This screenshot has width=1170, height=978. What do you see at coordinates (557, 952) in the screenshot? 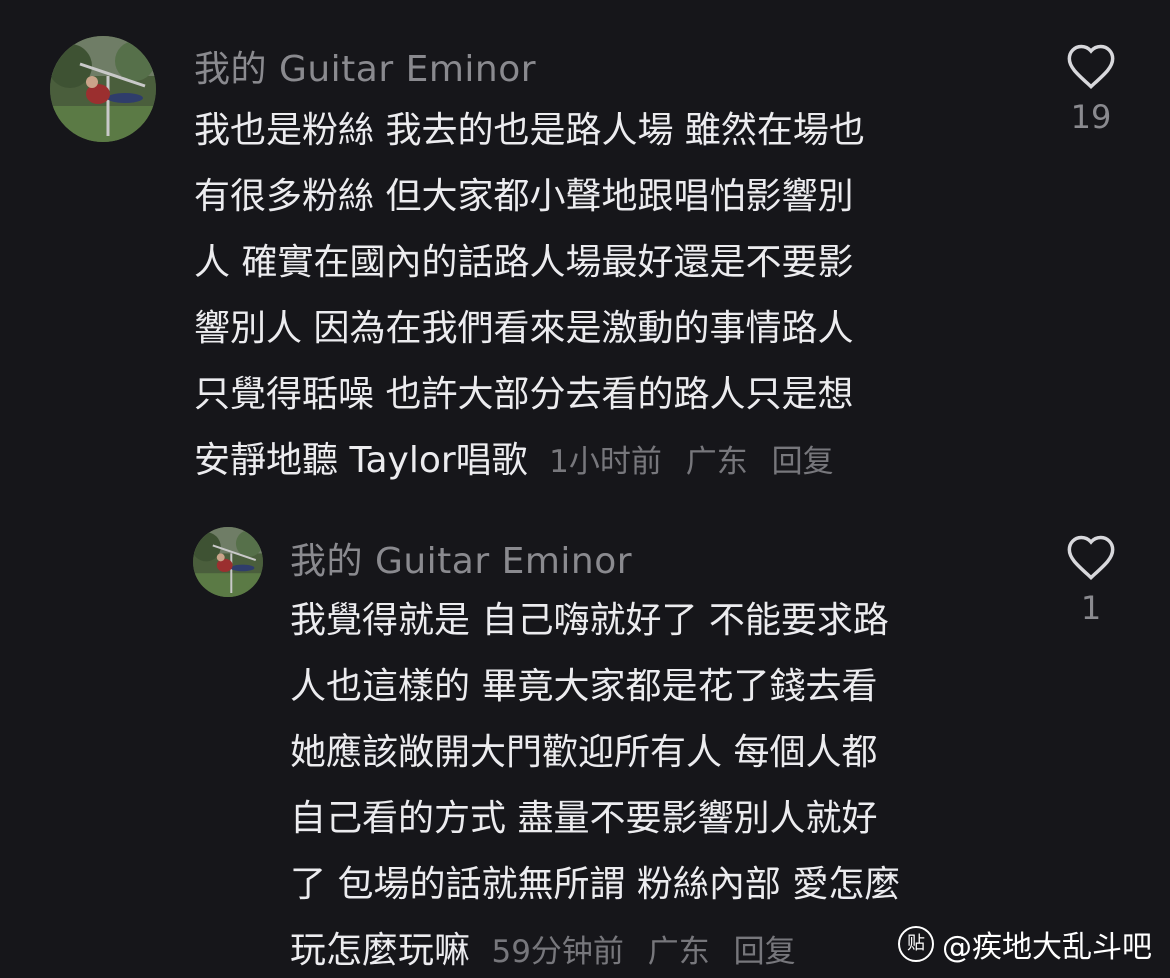
I see `comment-time: 59分钟前` at bounding box center [557, 952].